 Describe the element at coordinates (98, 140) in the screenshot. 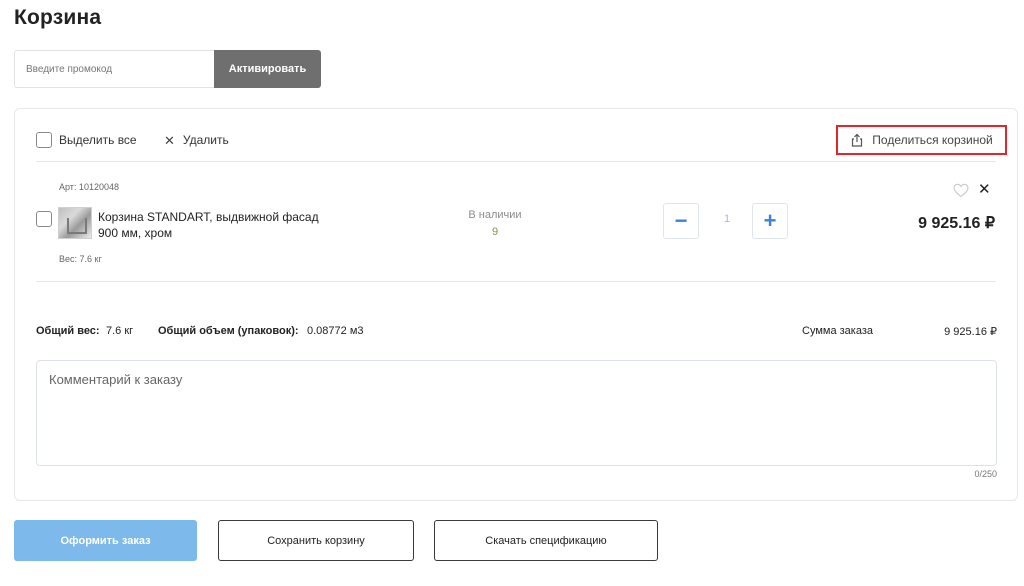

I see `select-all-label: Выделить все` at that location.